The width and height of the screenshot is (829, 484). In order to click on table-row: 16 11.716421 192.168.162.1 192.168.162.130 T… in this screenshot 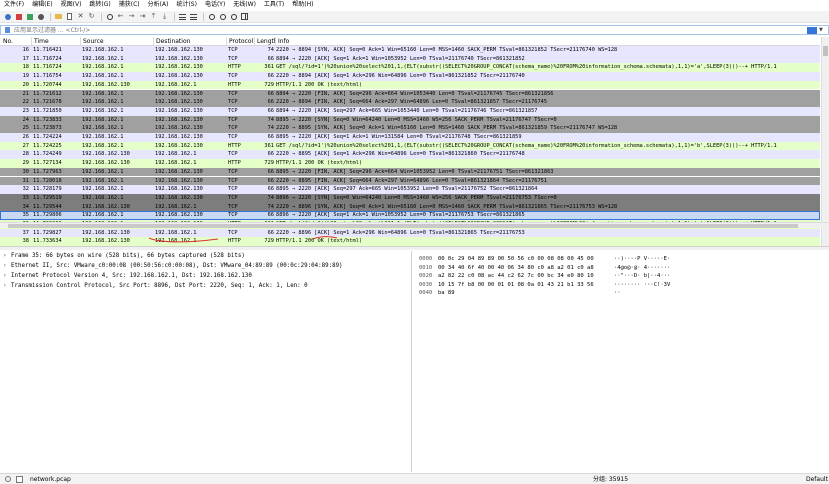, I will do `click(410, 50)`.